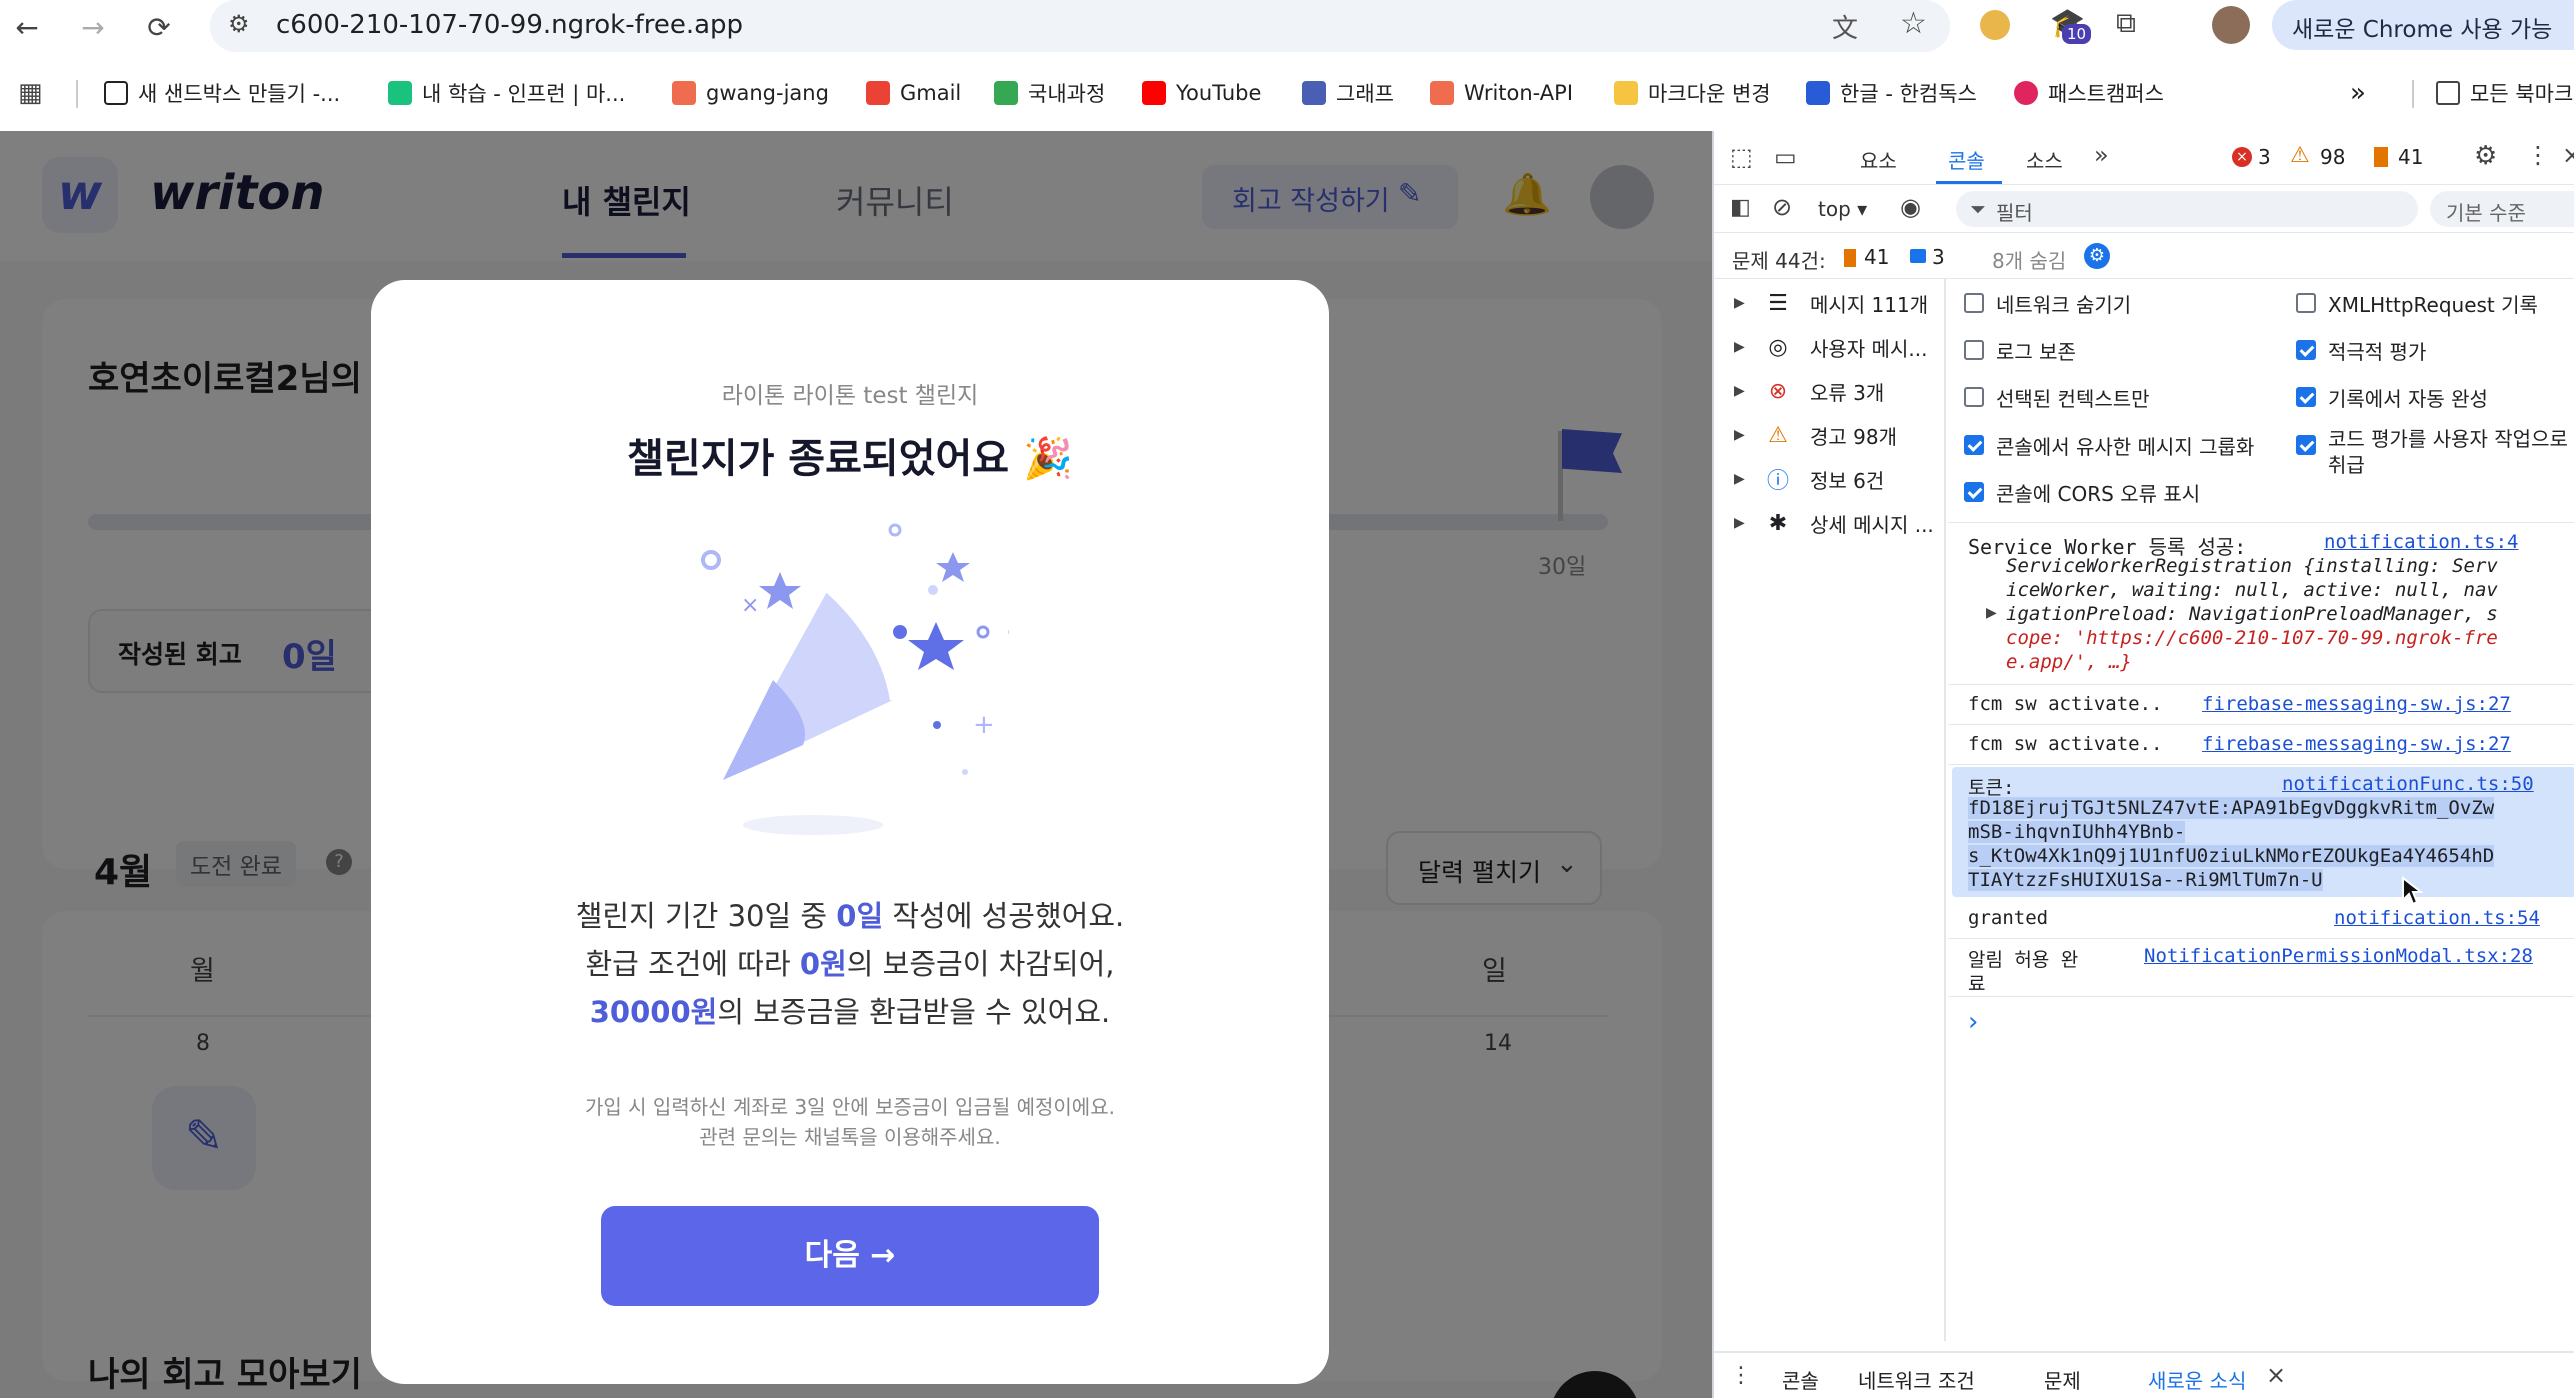 The width and height of the screenshot is (2574, 1398). What do you see at coordinates (1938, 257) in the screenshot?
I see `issues-count-b: 3` at bounding box center [1938, 257].